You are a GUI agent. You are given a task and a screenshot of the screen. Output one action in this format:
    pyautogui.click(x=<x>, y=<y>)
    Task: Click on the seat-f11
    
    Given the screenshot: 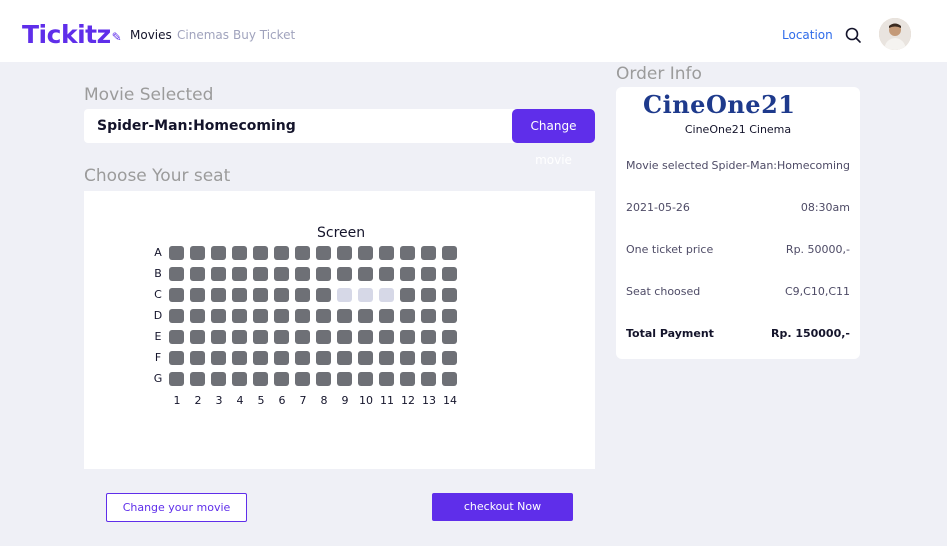 What is the action you would take?
    pyautogui.click(x=386, y=358)
    